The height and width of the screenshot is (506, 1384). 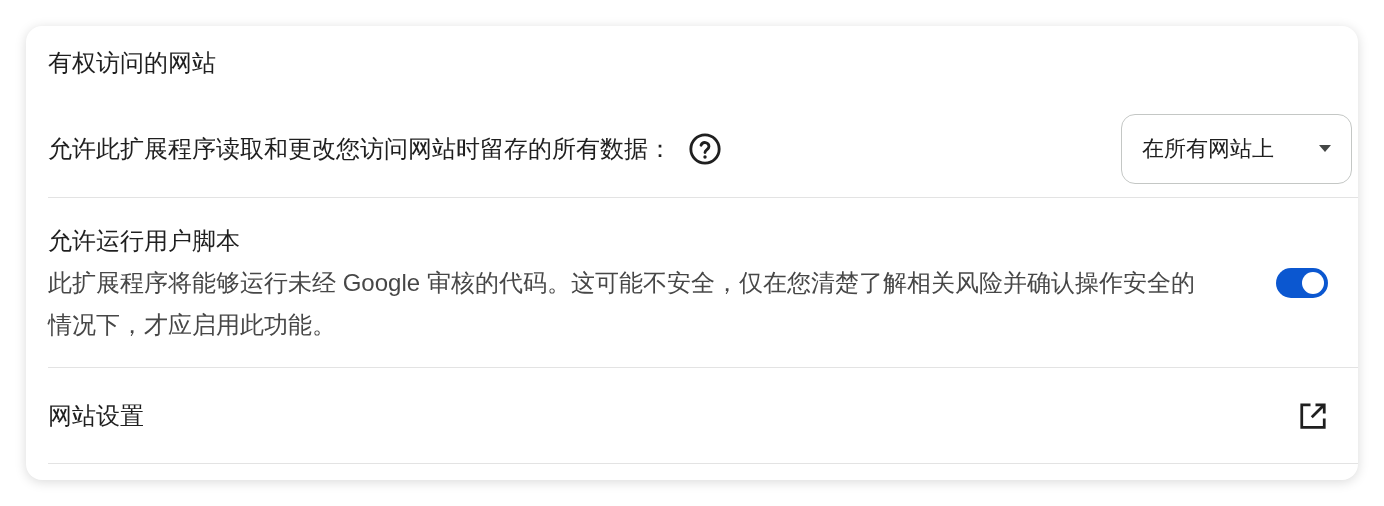 I want to click on setting-label: 允许运行用户脚本, so click(x=144, y=240).